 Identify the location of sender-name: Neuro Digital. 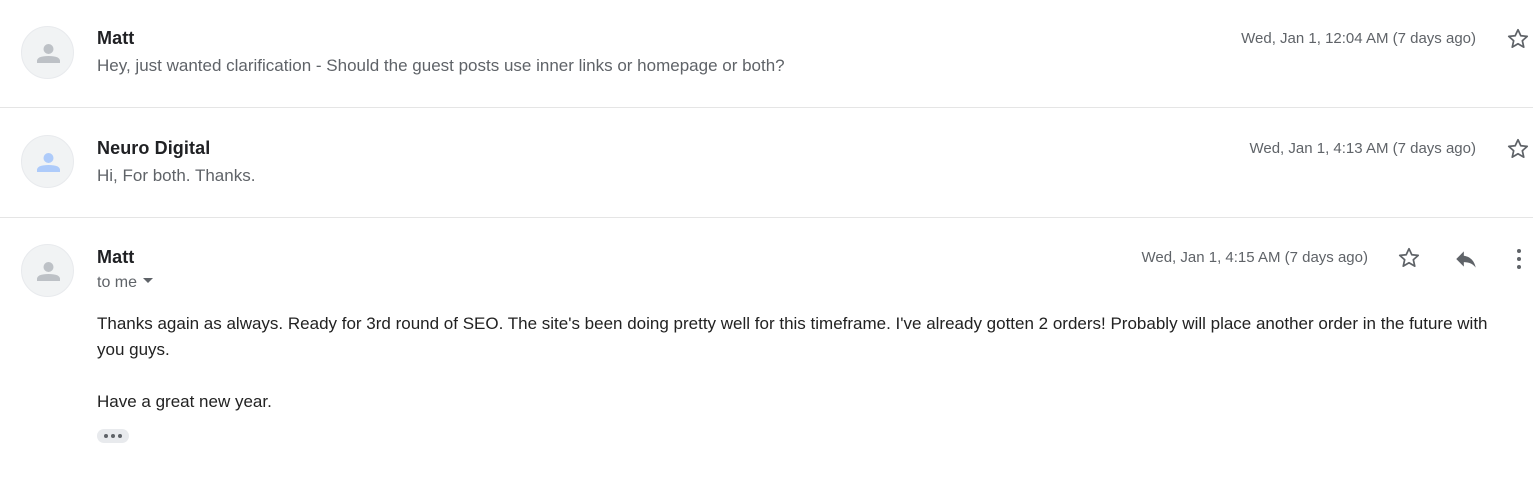
(154, 148).